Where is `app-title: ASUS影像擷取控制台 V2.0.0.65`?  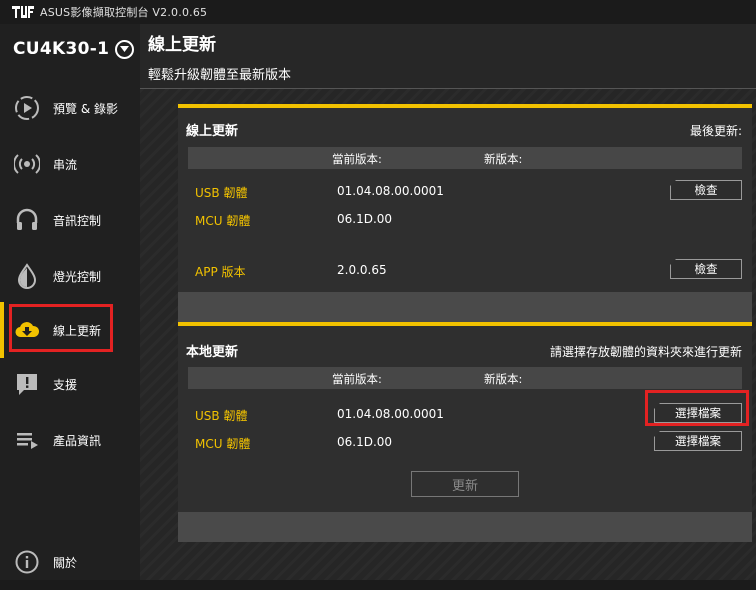 app-title: ASUS影像擷取控制台 V2.0.0.65 is located at coordinates (124, 12).